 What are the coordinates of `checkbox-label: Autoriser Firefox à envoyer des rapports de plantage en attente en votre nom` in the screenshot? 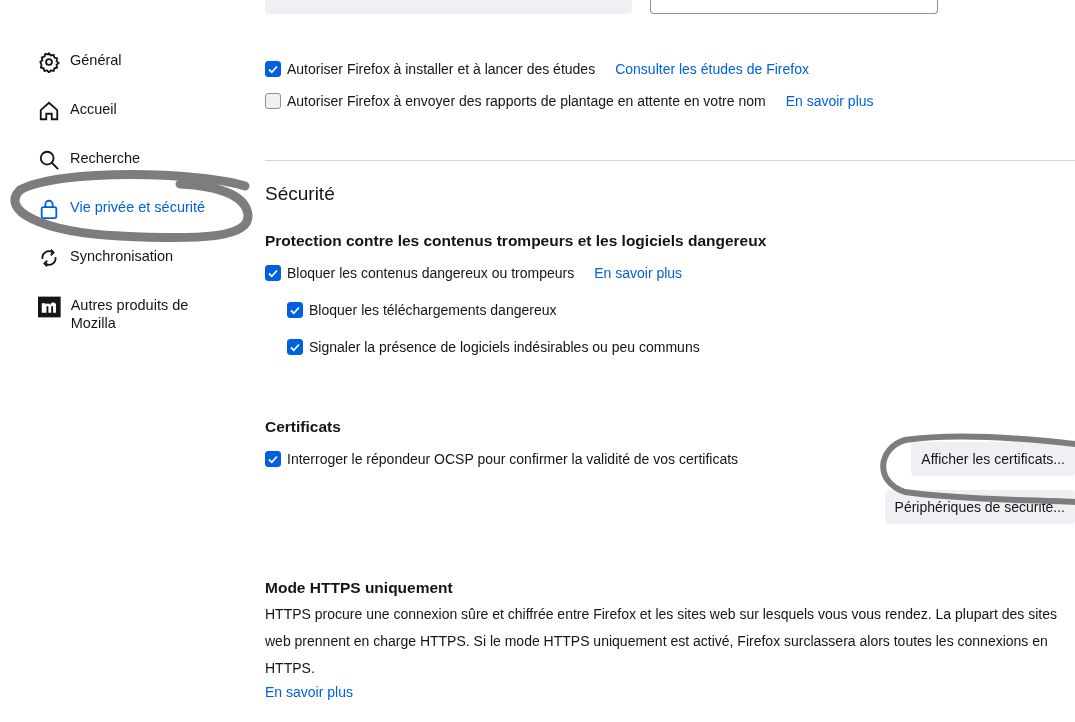 It's located at (526, 101).